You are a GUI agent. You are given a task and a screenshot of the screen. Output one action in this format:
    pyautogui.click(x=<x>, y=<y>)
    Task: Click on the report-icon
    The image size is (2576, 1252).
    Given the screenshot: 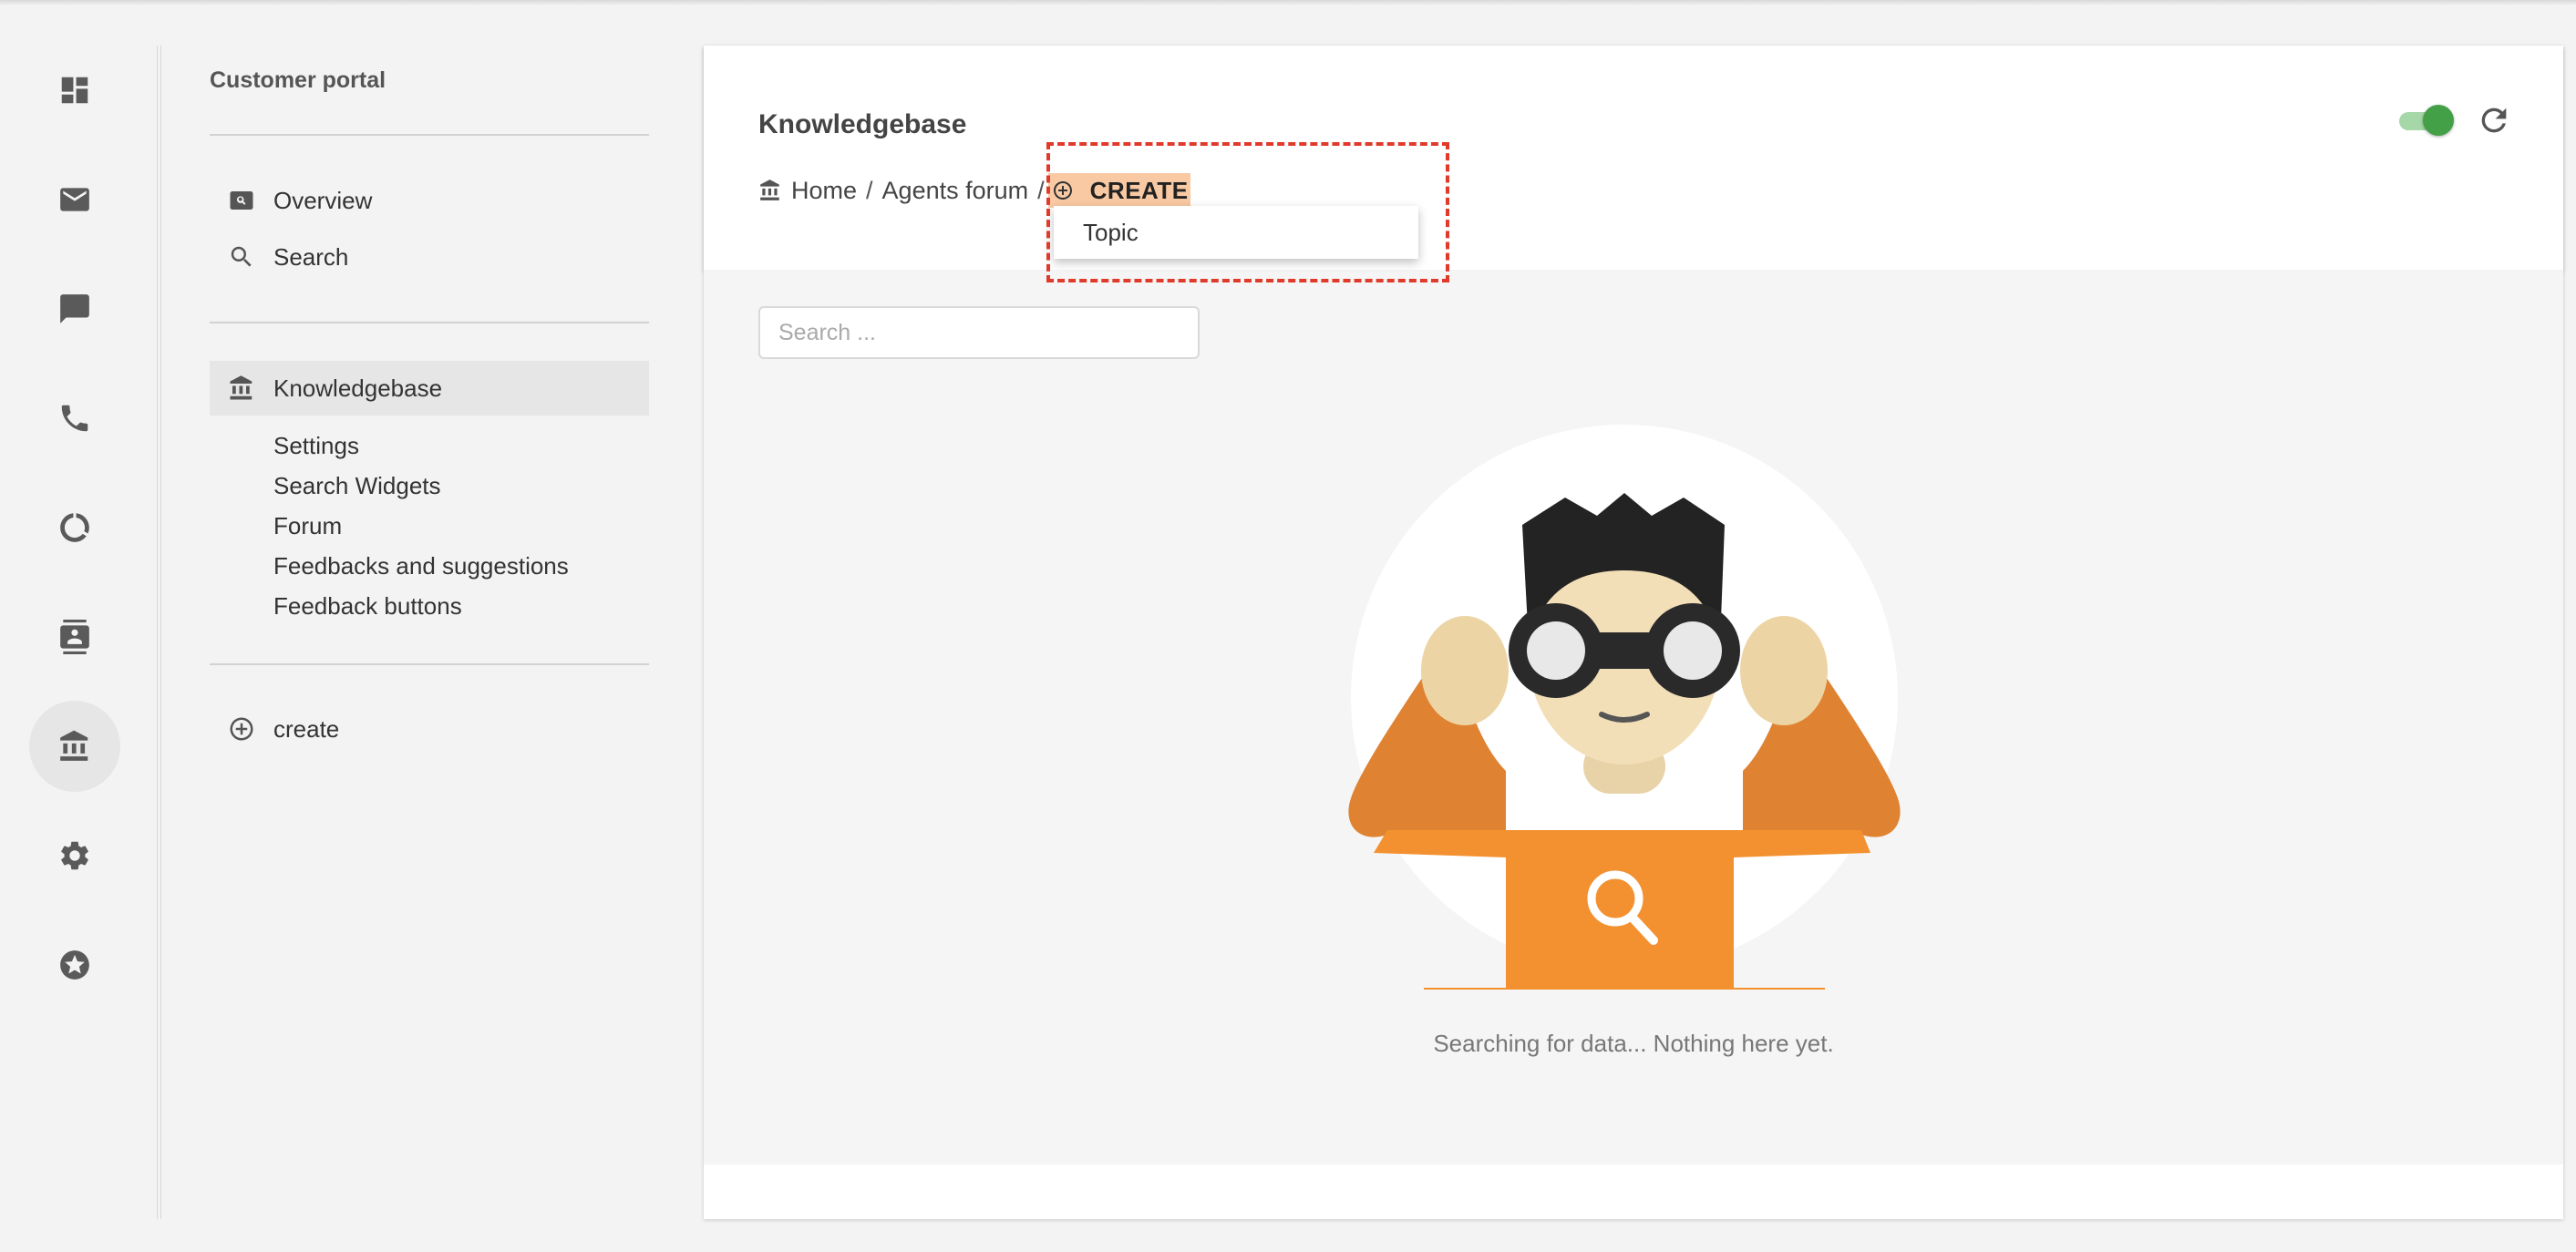 What is the action you would take?
    pyautogui.click(x=74, y=527)
    